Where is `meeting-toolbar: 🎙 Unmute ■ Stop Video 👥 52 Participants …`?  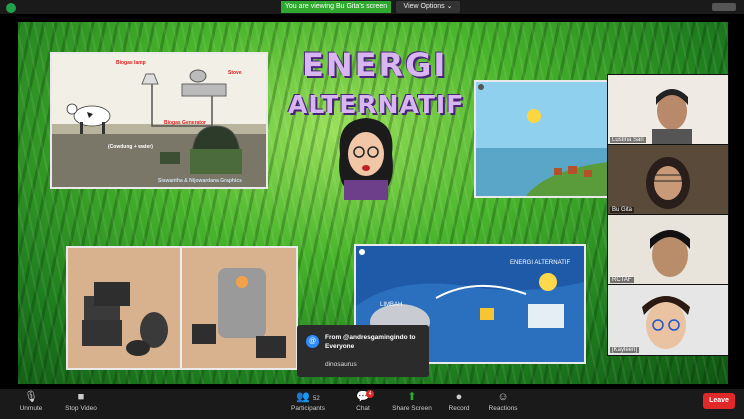
meeting-toolbar: 🎙 Unmute ■ Stop Video 👥 52 Participants … is located at coordinates (372, 404).